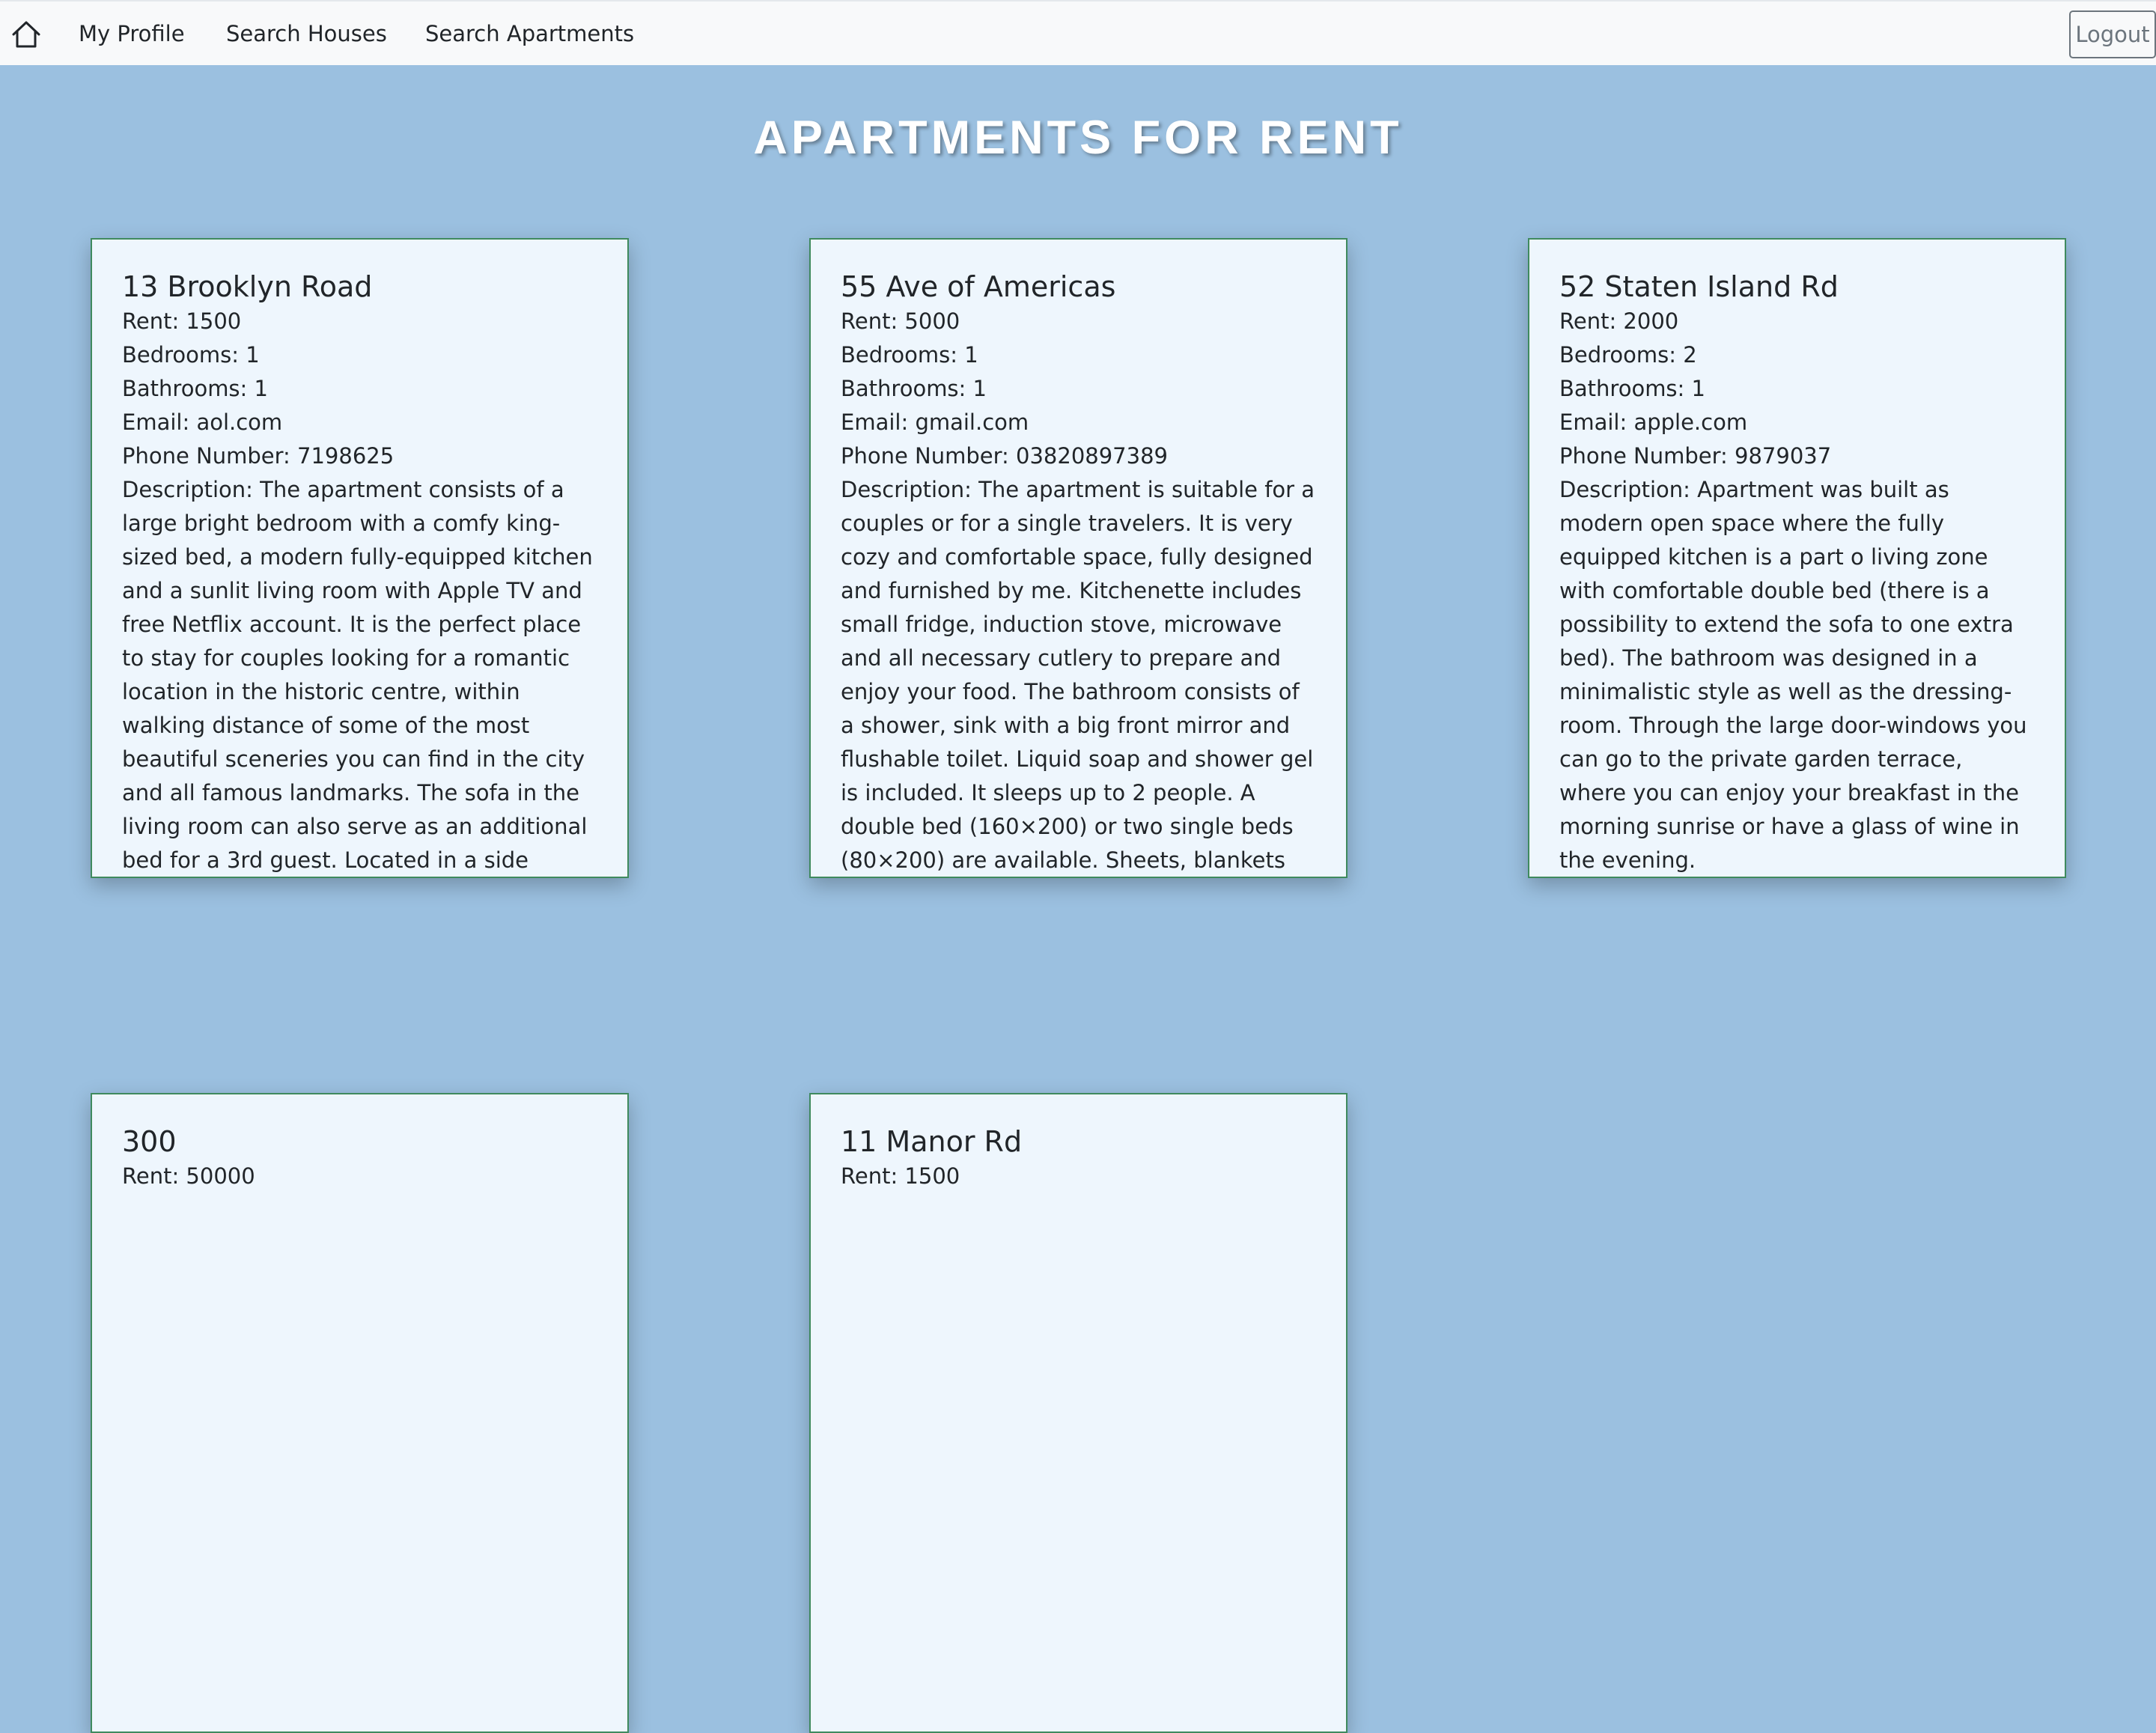 The width and height of the screenshot is (2156, 1733). Describe the element at coordinates (932, 1141) in the screenshot. I see `listing-title: 11 Manor Rd` at that location.